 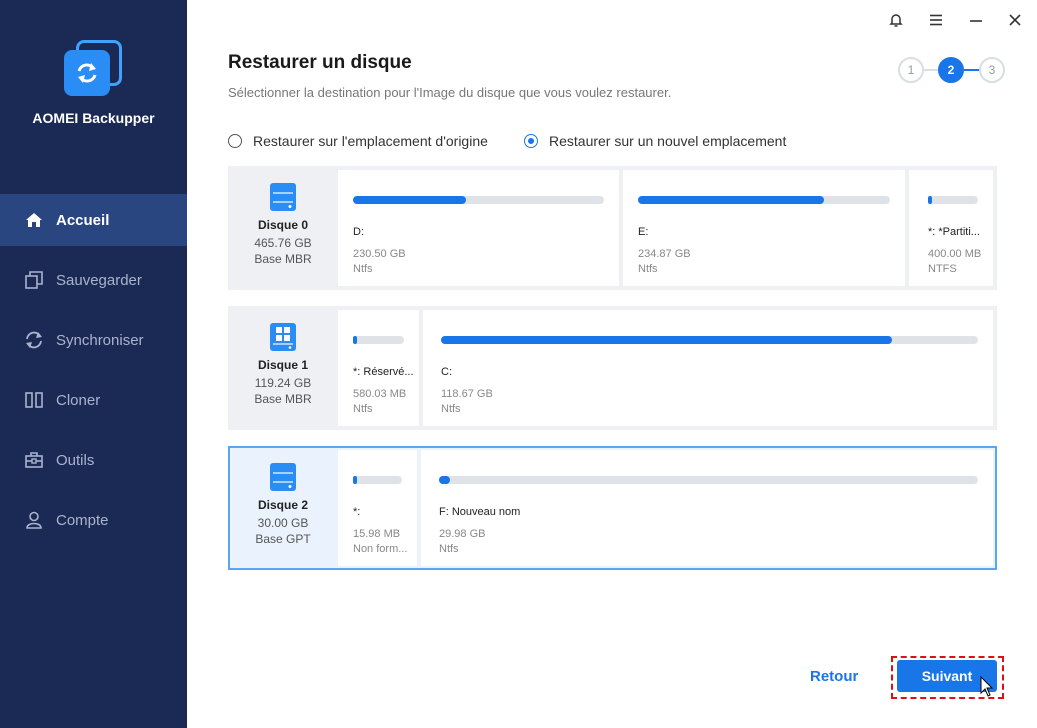 What do you see at coordinates (951, 70) in the screenshot?
I see `step-2: 2` at bounding box center [951, 70].